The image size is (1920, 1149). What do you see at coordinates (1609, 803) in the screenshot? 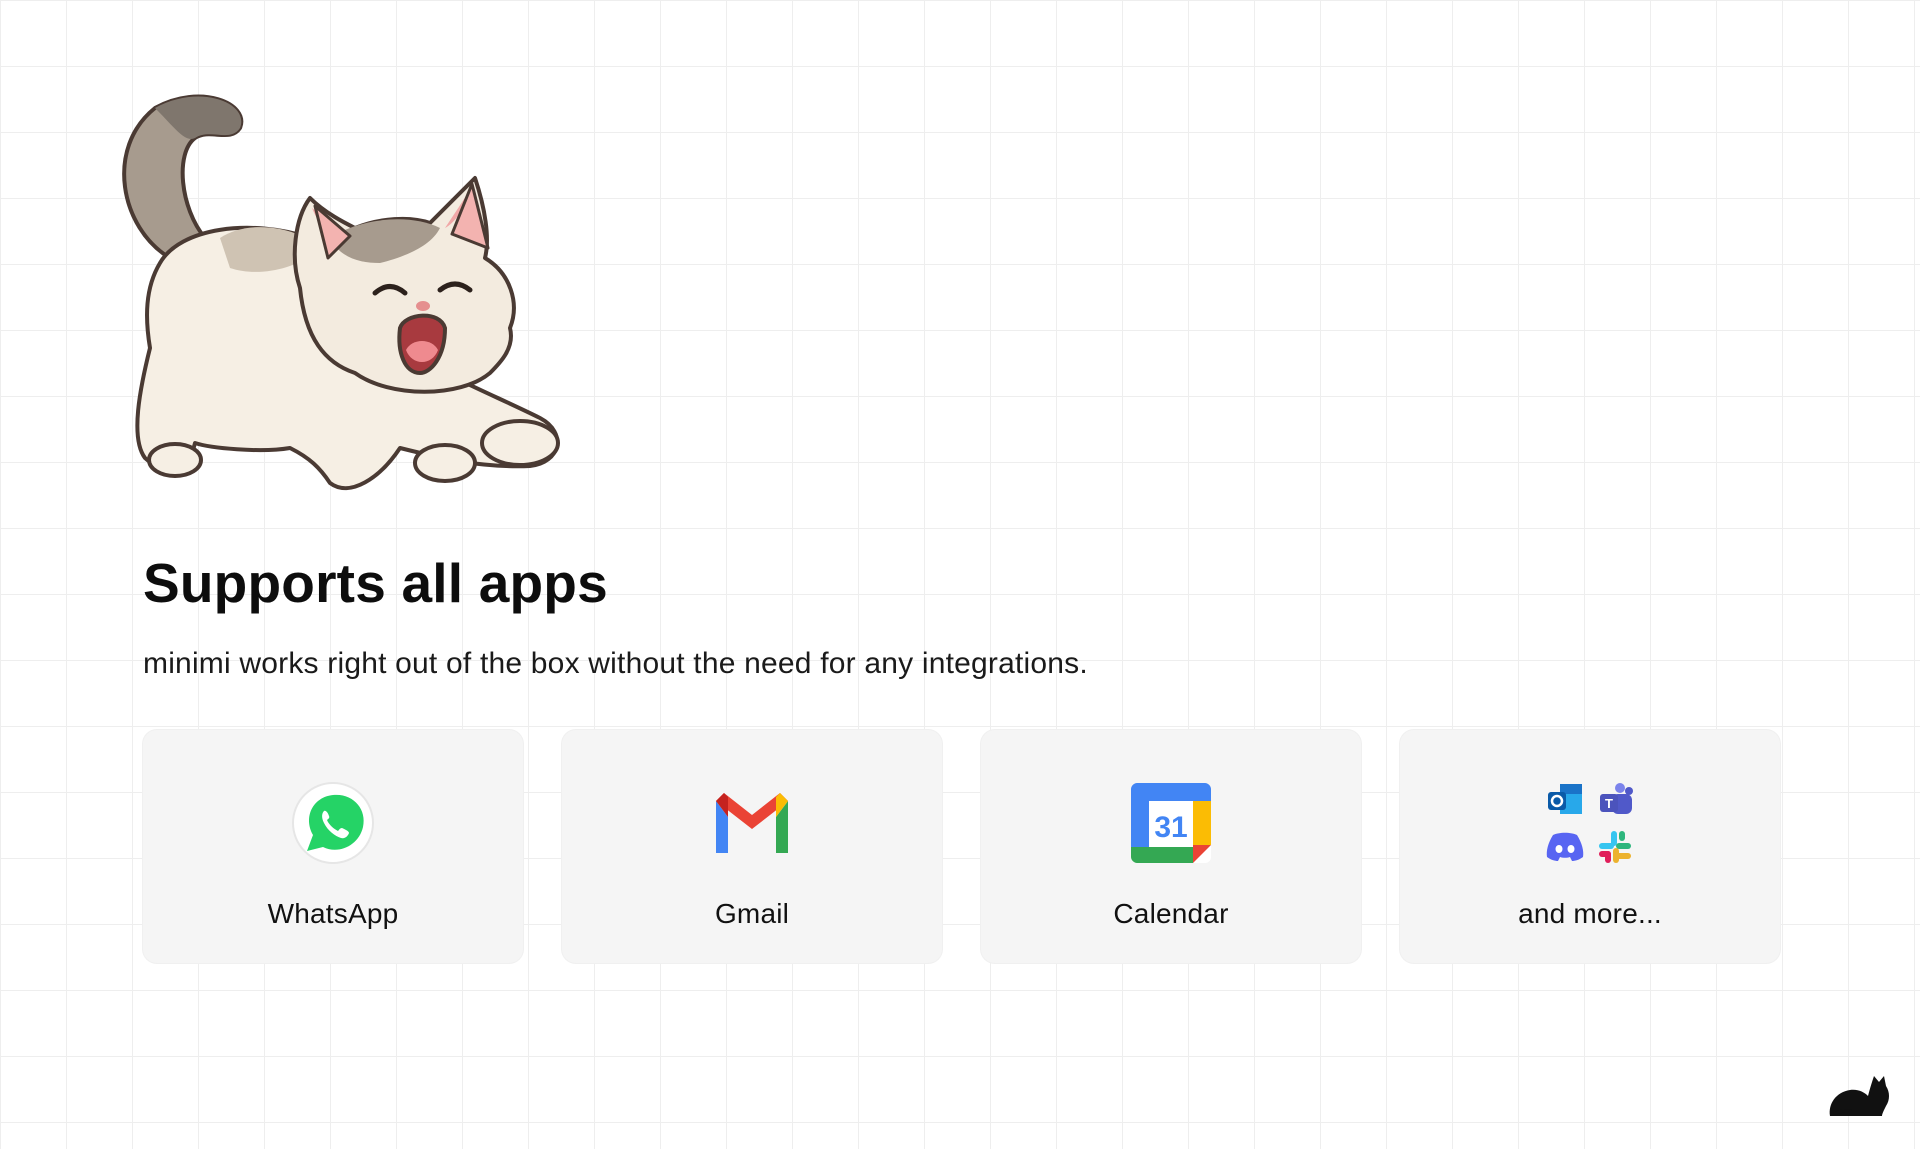
I see `svg-text: T` at bounding box center [1609, 803].